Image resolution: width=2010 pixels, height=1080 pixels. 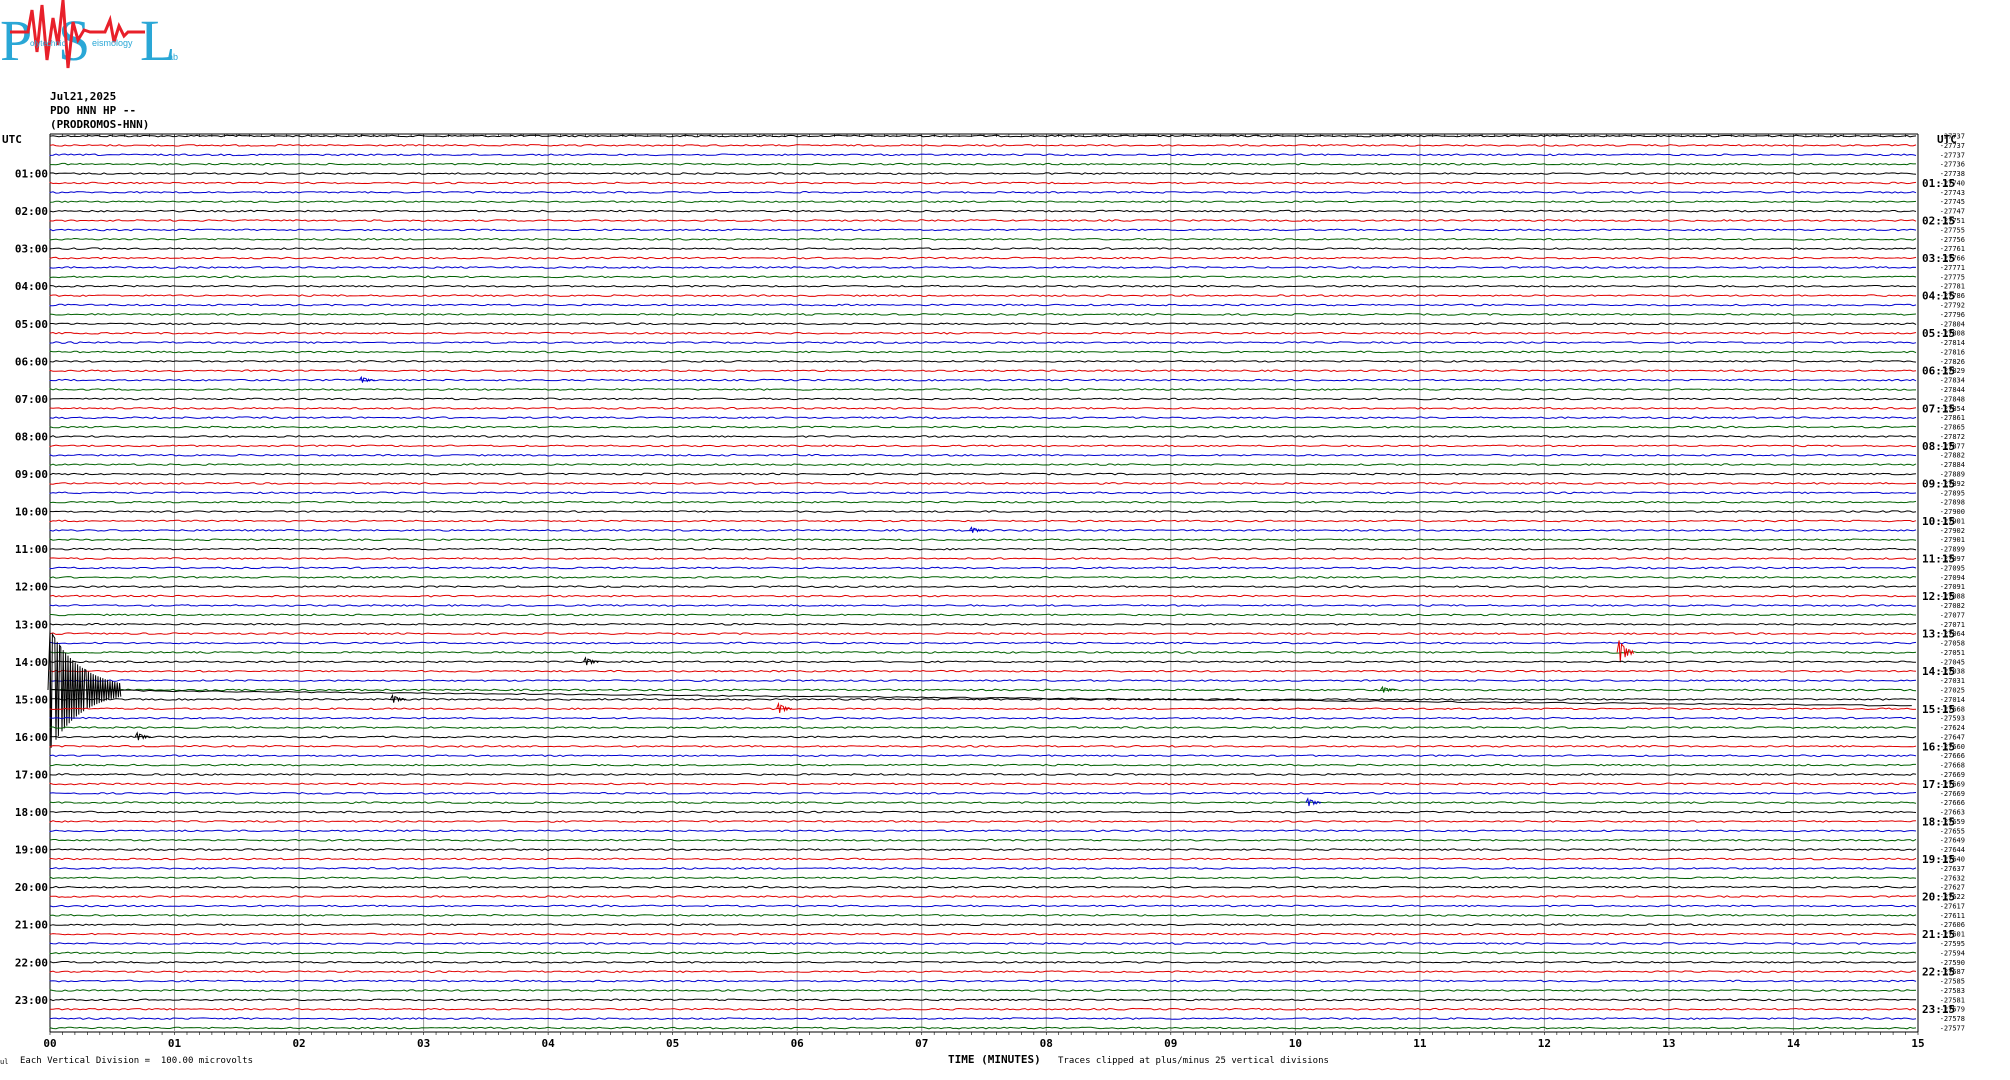 I want to click on right-hour-label: 10:15, so click(x=1938, y=521).